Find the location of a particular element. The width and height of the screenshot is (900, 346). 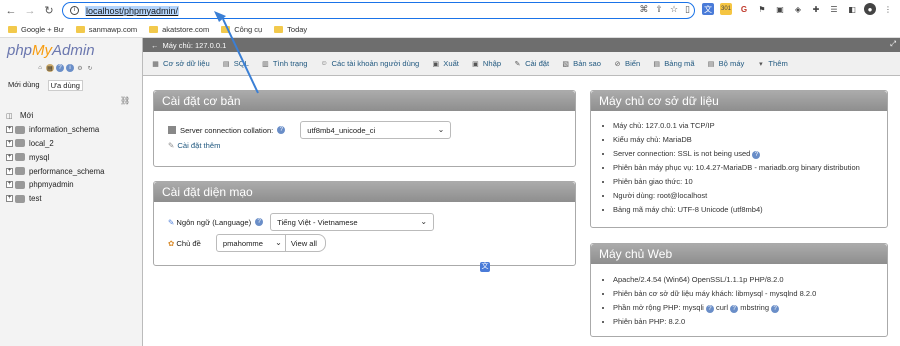

bookmark-folder: akatstore.com is located at coordinates (179, 29).